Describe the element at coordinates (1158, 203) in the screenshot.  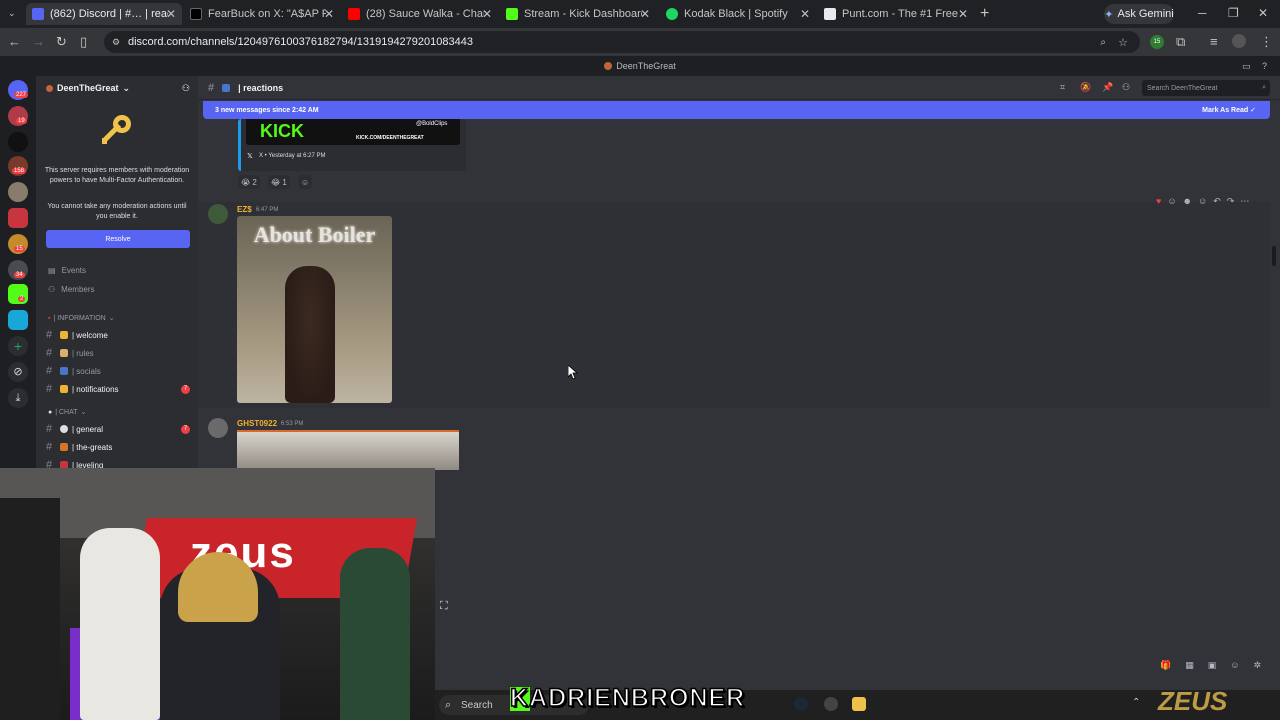
I see `heart-reaction-icon: ♥` at that location.